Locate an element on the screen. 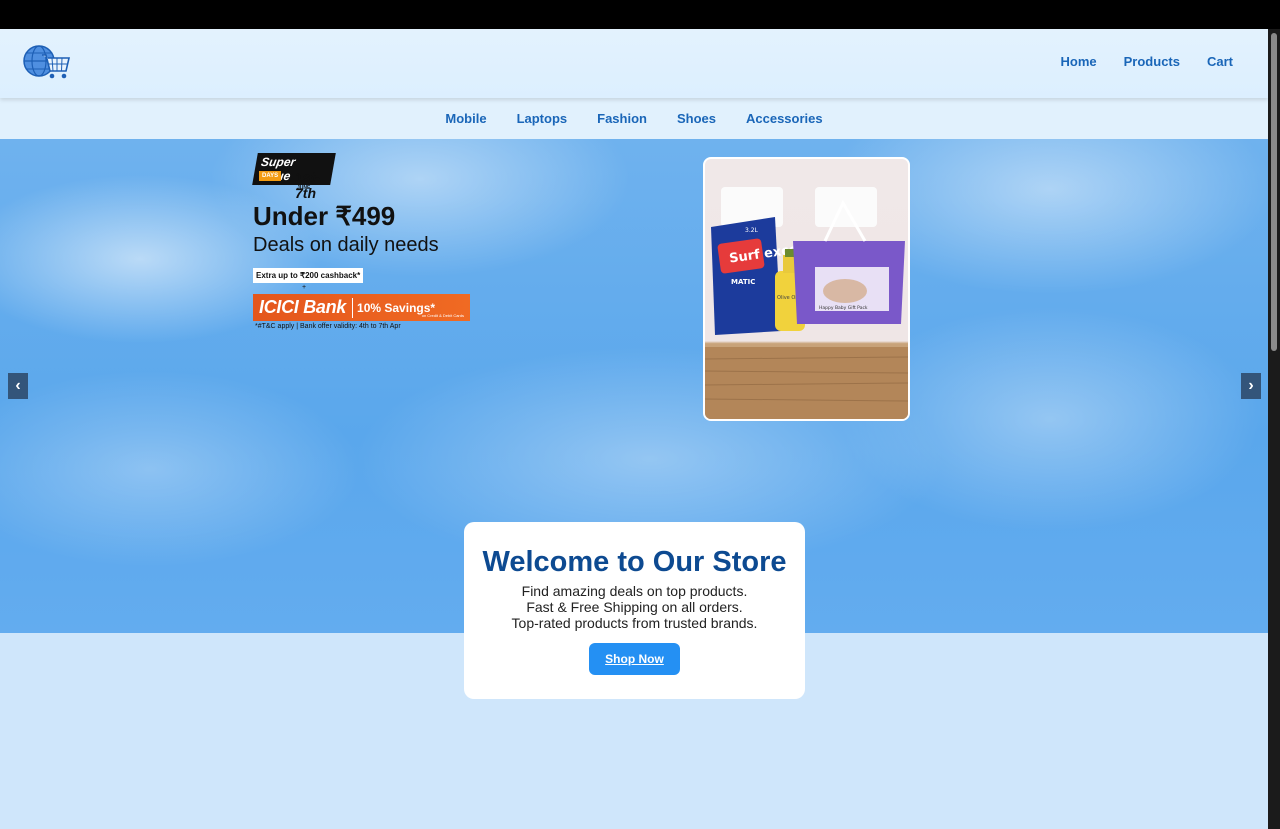  promo-subheadline: Deals on daily needs is located at coordinates (346, 245).